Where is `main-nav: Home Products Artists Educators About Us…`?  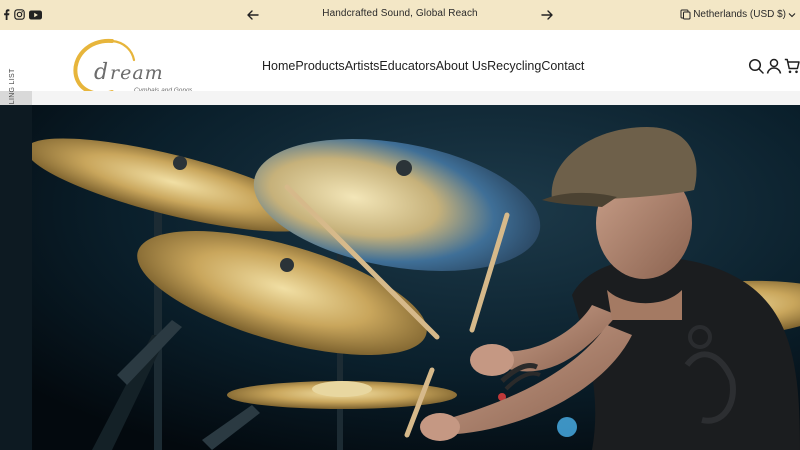
main-nav: Home Products Artists Educators About Us… is located at coordinates (423, 66).